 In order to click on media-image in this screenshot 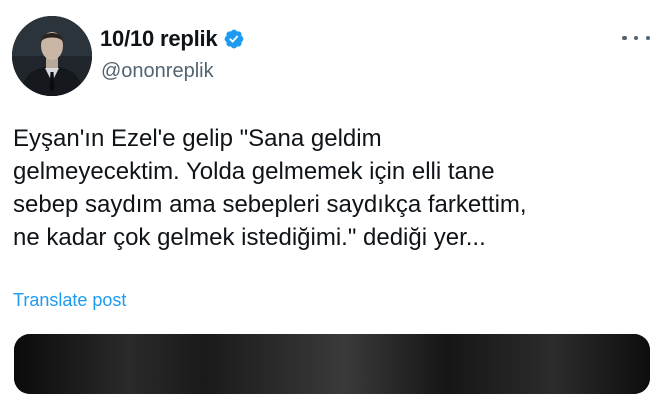, I will do `click(332, 364)`.